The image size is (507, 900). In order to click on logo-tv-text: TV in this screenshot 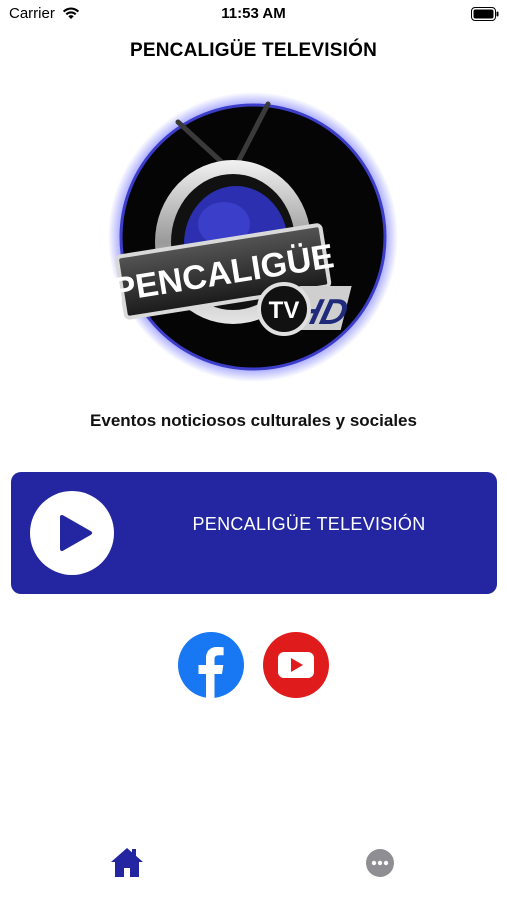, I will do `click(284, 310)`.